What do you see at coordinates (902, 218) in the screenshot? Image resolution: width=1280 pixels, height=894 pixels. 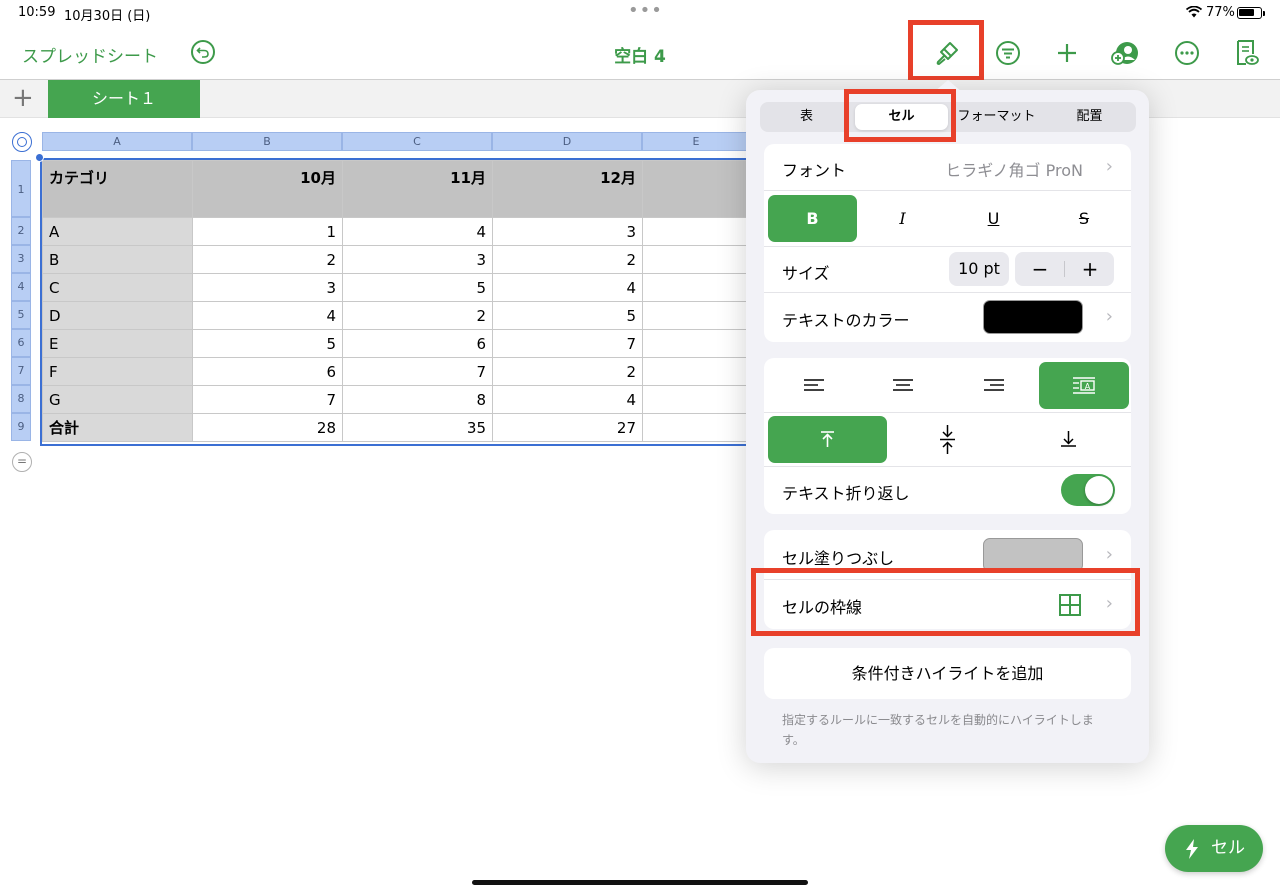 I see `italic-button: I` at bounding box center [902, 218].